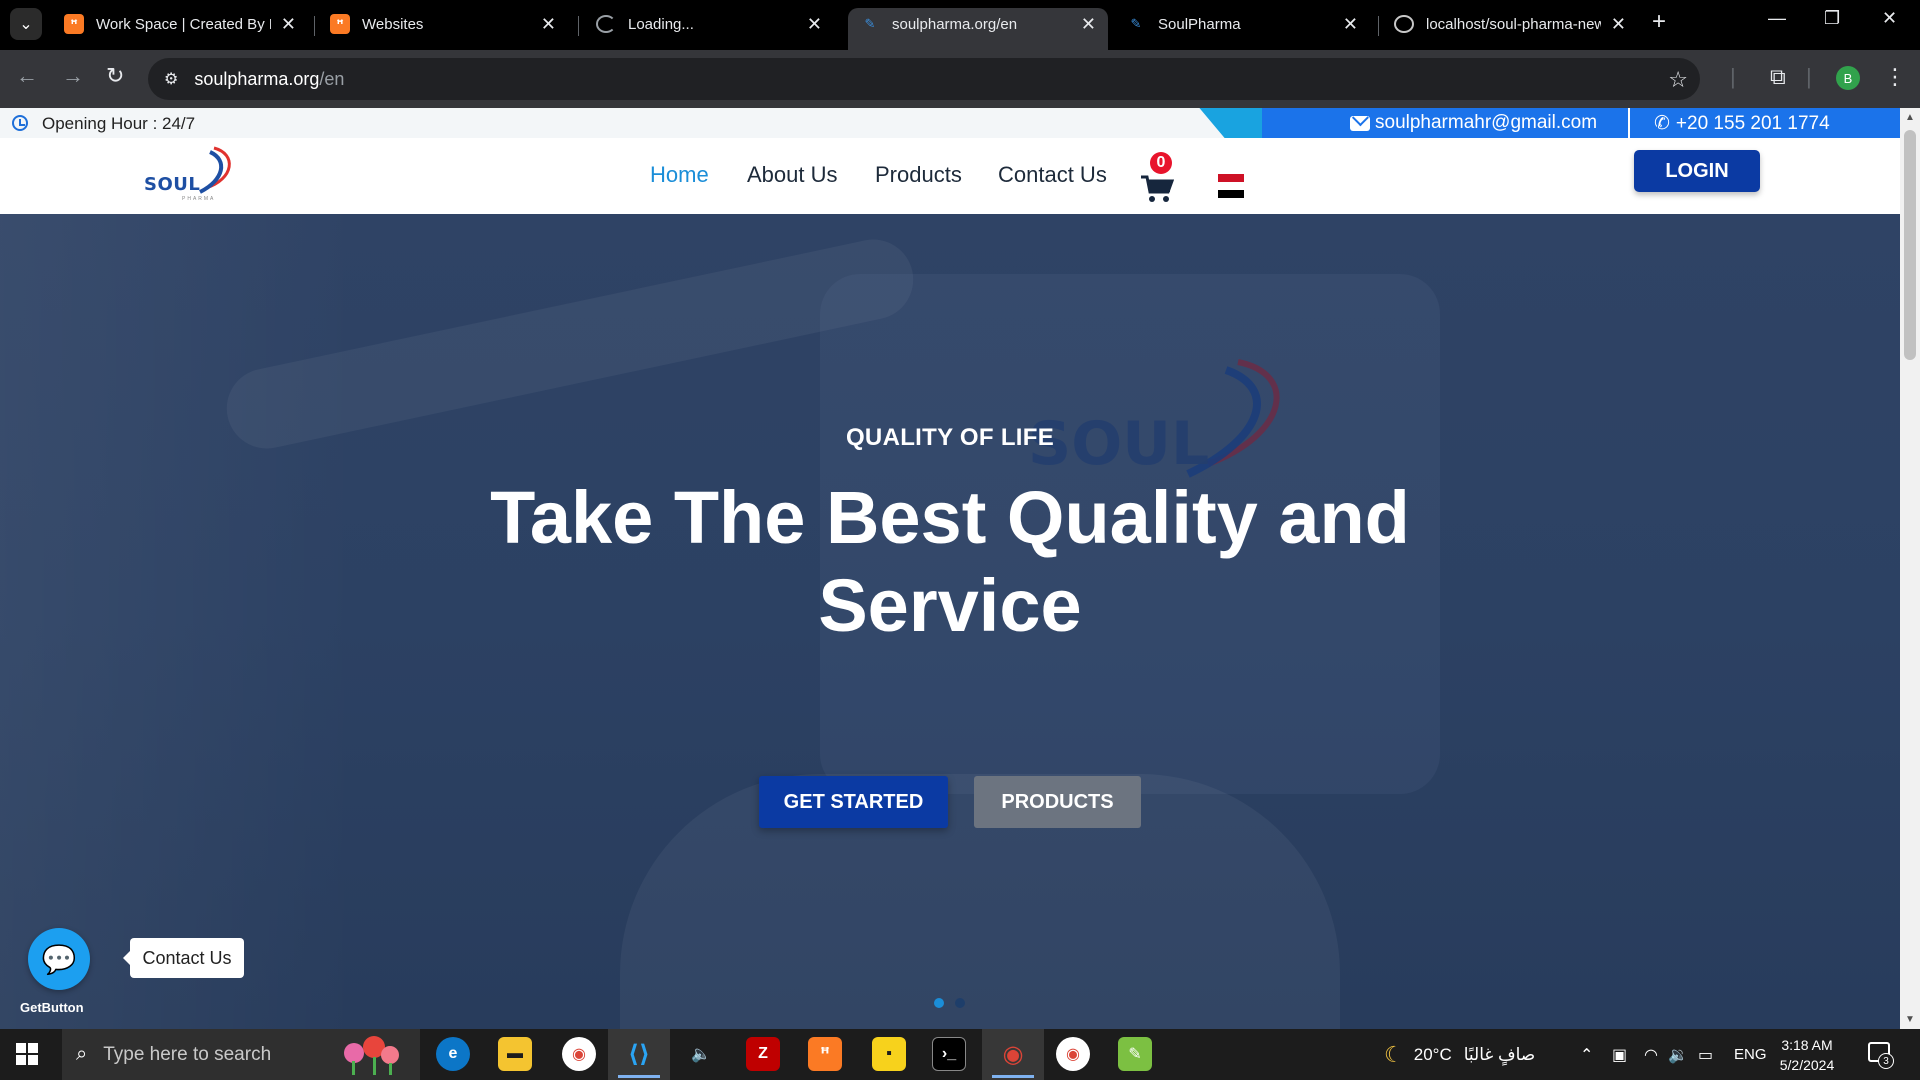 The image size is (1920, 1080). Describe the element at coordinates (701, 1054) in the screenshot. I see `speaker-app-icon: 🔈` at that location.